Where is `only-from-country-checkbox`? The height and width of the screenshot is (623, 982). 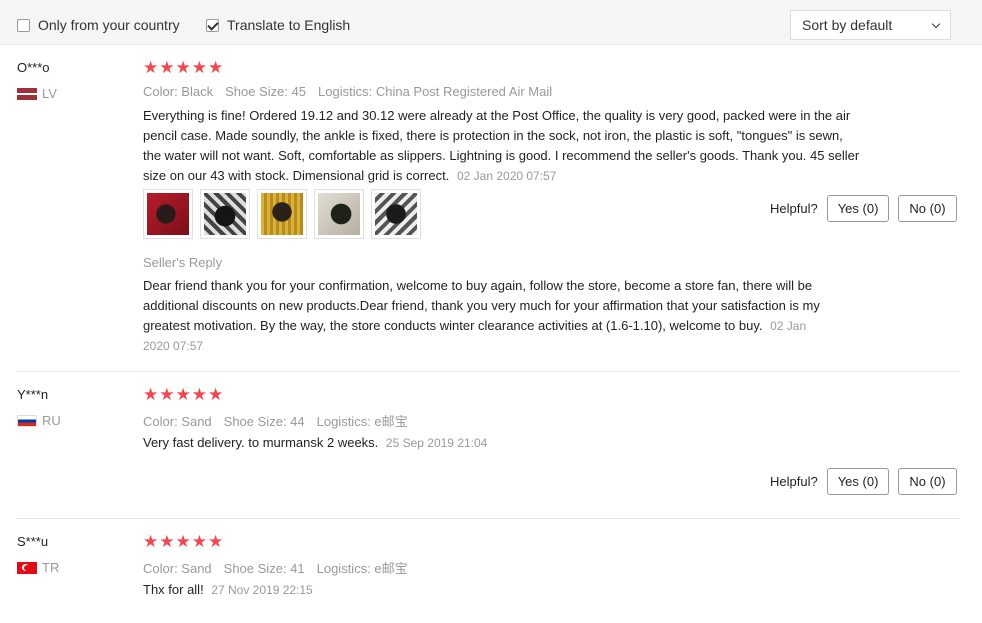 only-from-country-checkbox is located at coordinates (23, 25).